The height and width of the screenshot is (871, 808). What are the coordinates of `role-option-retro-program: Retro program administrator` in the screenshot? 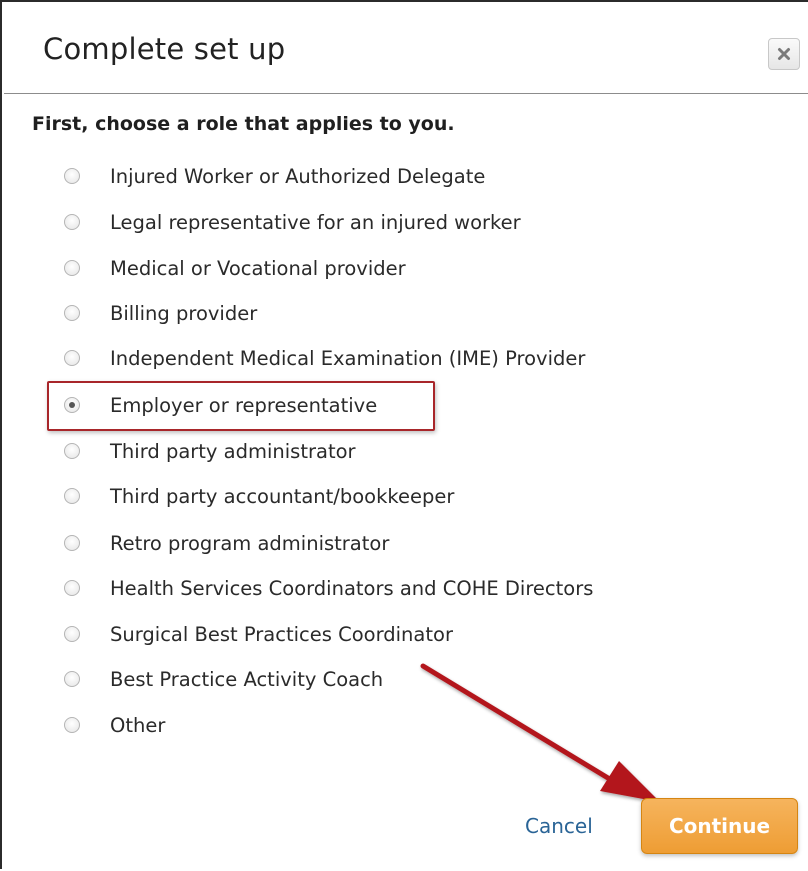 It's located at (226, 543).